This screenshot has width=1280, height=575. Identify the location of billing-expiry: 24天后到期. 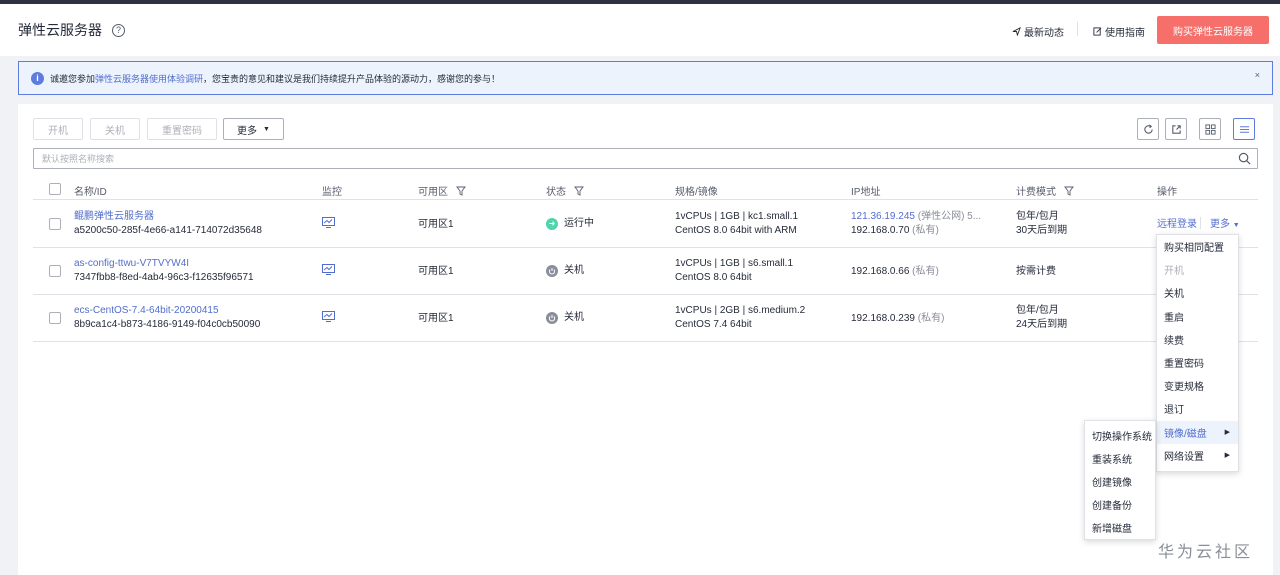
(1042, 324).